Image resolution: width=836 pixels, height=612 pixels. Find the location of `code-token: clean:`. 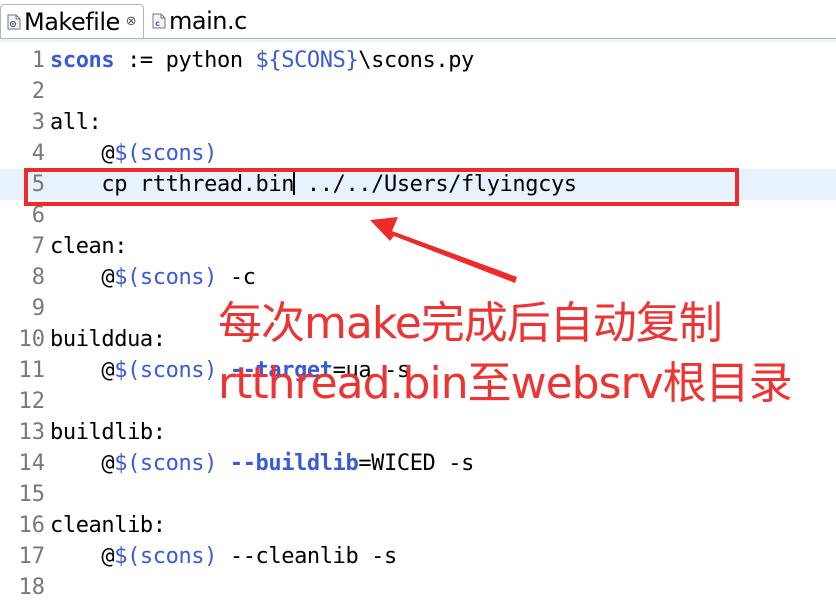

code-token: clean: is located at coordinates (89, 246).